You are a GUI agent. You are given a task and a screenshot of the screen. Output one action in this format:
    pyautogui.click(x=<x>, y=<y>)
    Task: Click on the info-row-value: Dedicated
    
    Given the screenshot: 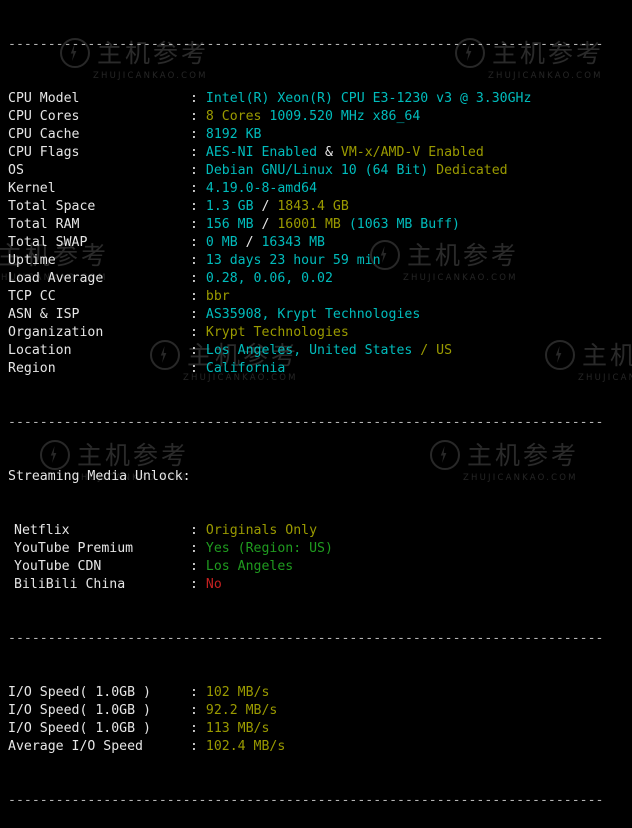 What is the action you would take?
    pyautogui.click(x=472, y=170)
    